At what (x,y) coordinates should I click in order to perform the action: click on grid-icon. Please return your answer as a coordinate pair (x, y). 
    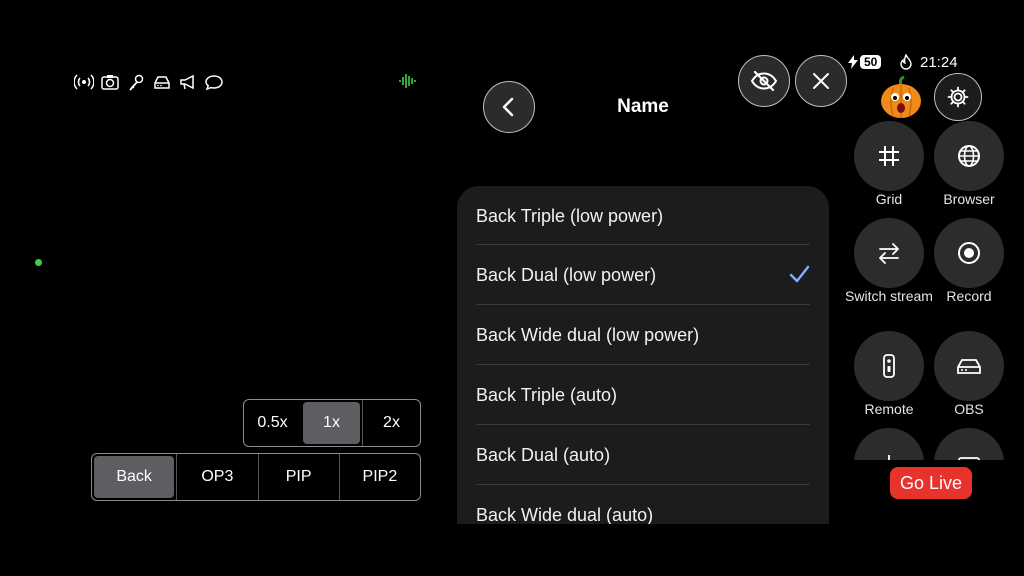
    Looking at the image, I should click on (889, 156).